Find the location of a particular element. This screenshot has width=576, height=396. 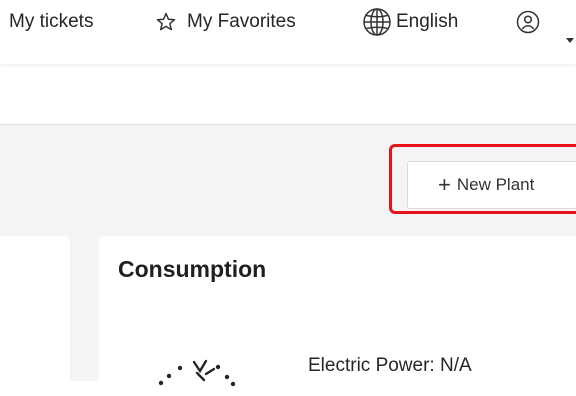

user-avatar-icon is located at coordinates (528, 22).